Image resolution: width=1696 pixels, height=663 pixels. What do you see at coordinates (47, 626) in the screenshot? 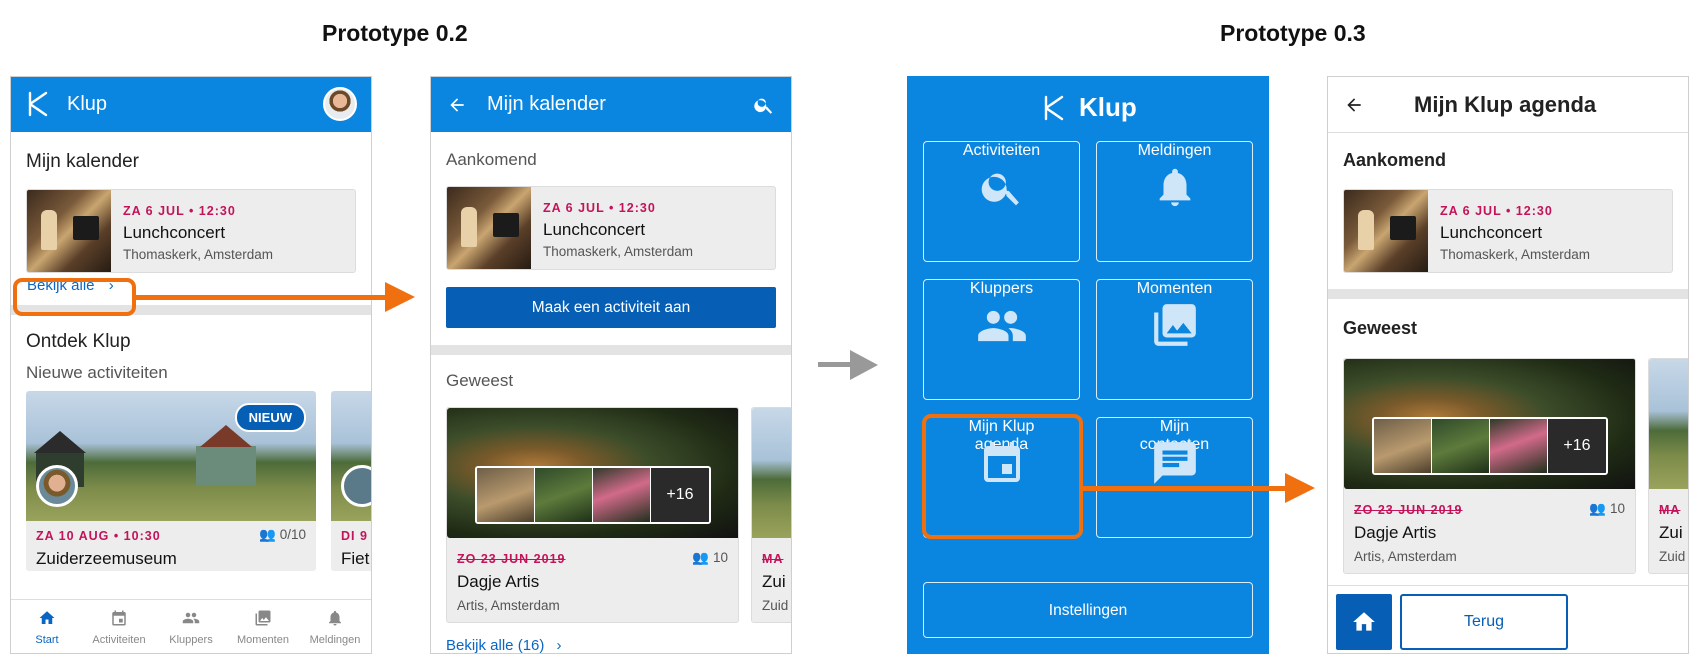
I see `nav-start: Start` at bounding box center [47, 626].